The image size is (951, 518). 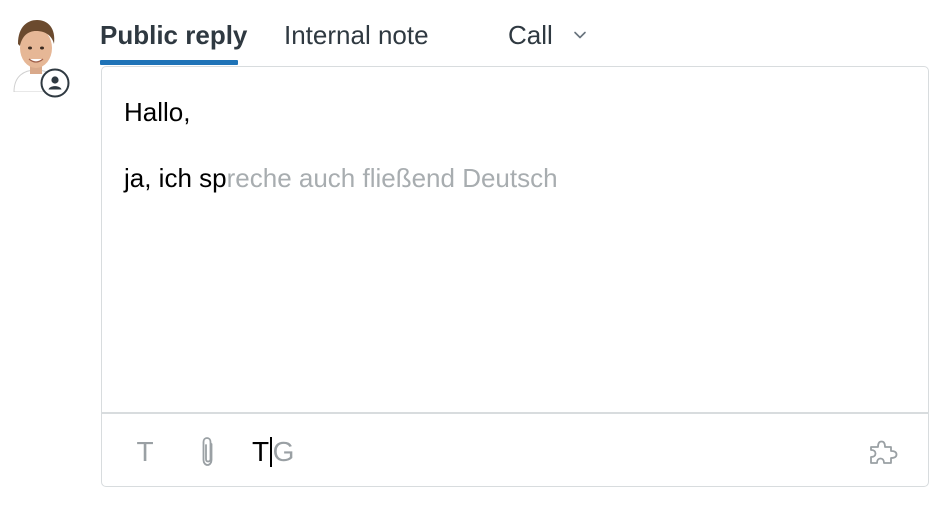 What do you see at coordinates (283, 451) in the screenshot?
I see `translate-g-icon: G` at bounding box center [283, 451].